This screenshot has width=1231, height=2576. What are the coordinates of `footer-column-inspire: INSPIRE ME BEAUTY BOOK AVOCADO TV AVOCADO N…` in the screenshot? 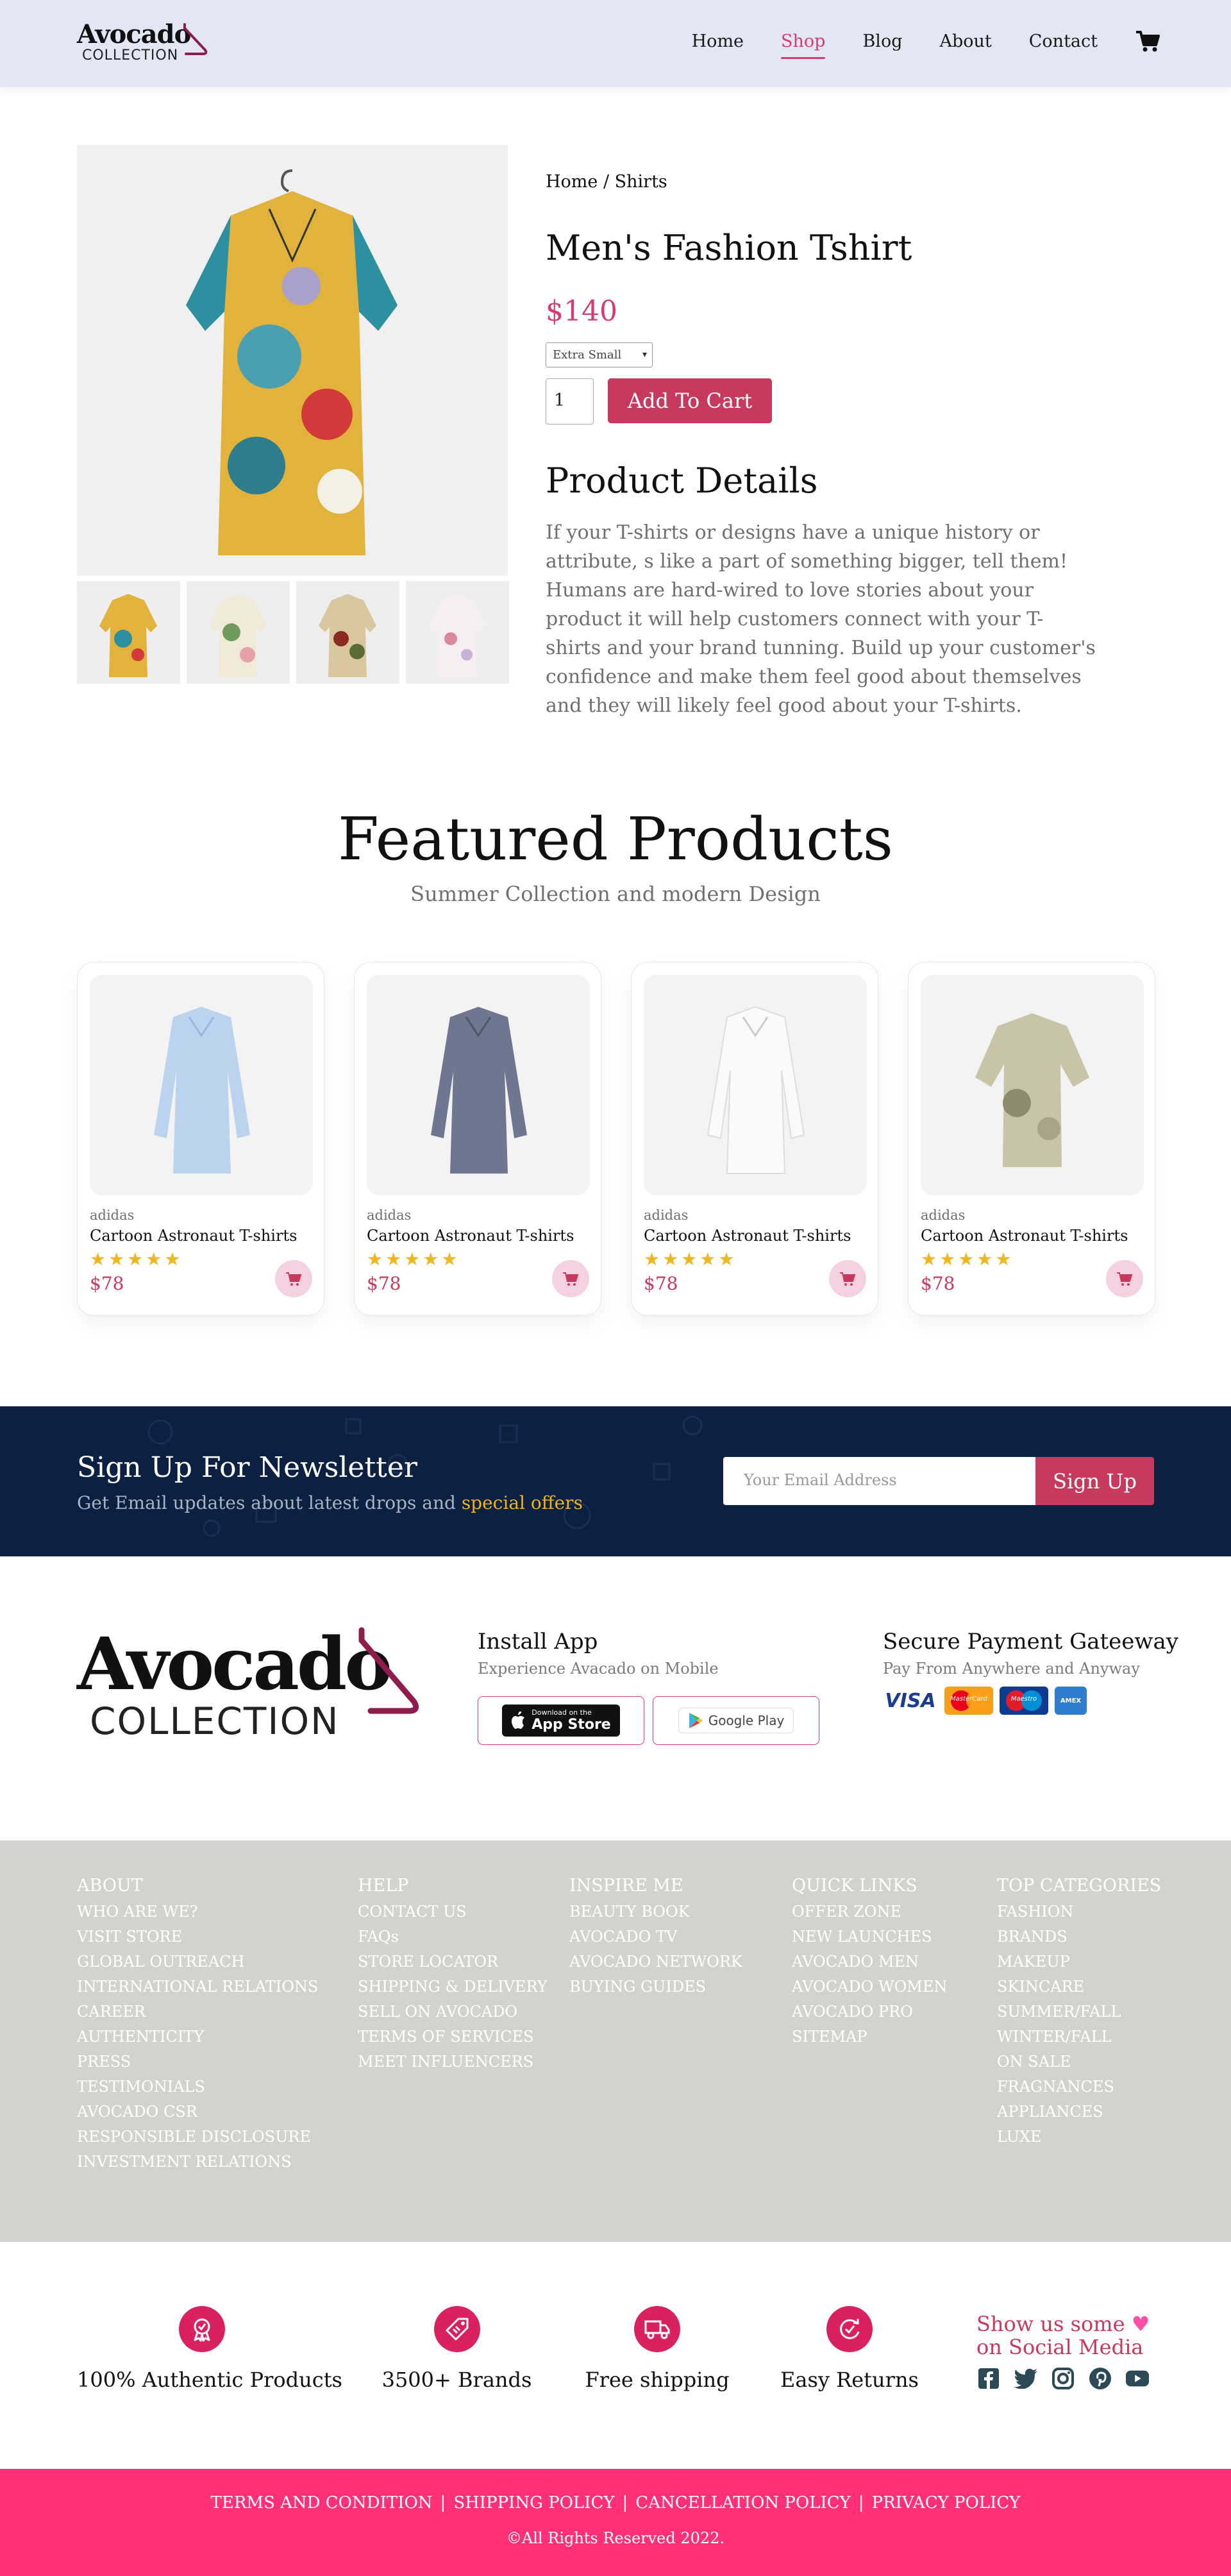 It's located at (655, 1937).